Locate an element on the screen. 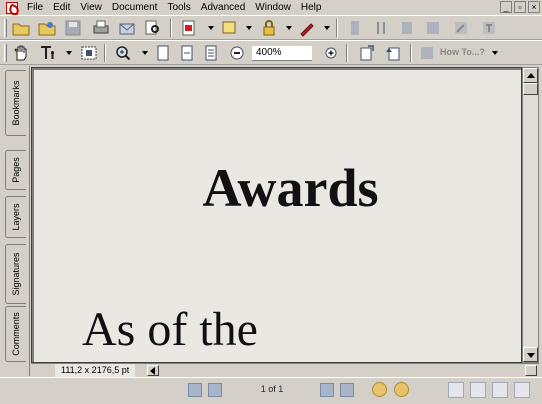  document-heading: Awards is located at coordinates (290, 188).